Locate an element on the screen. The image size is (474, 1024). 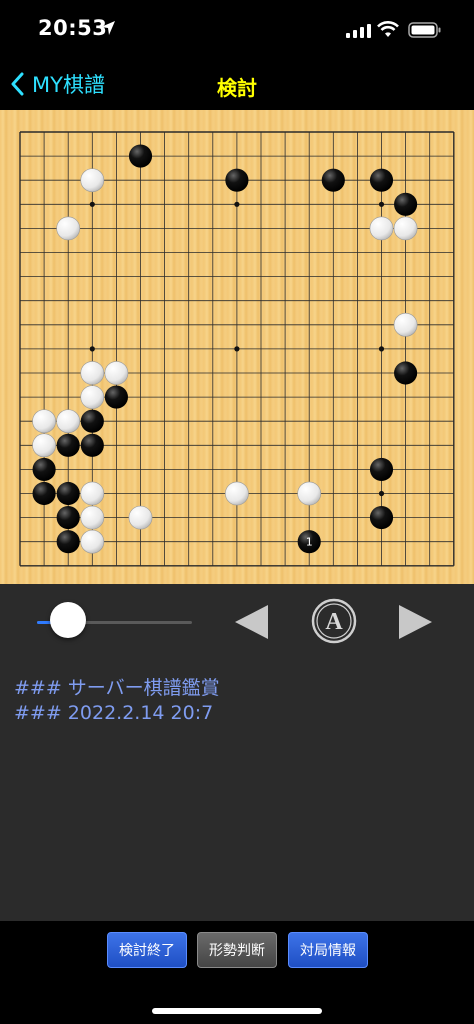
auto-play-button: A is located at coordinates (334, 621).